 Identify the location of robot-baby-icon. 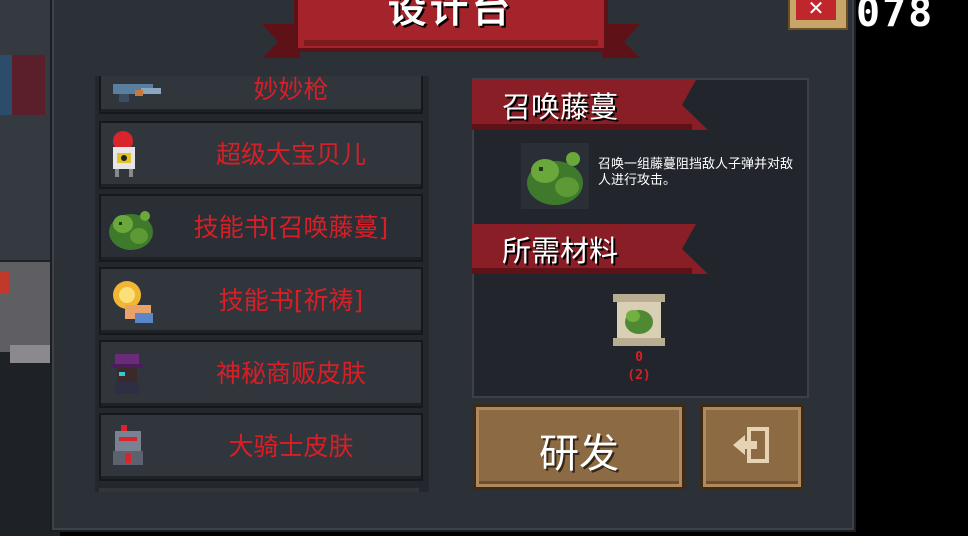
(131, 155).